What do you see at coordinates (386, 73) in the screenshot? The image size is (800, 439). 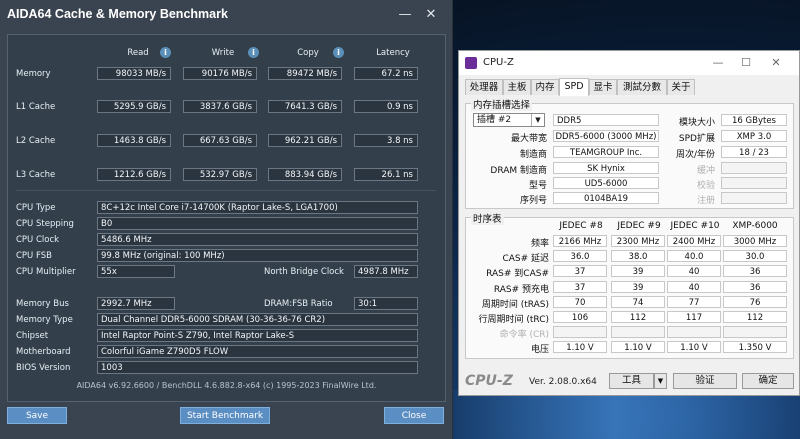 I see `memory-latency-value: 67.2 ns` at bounding box center [386, 73].